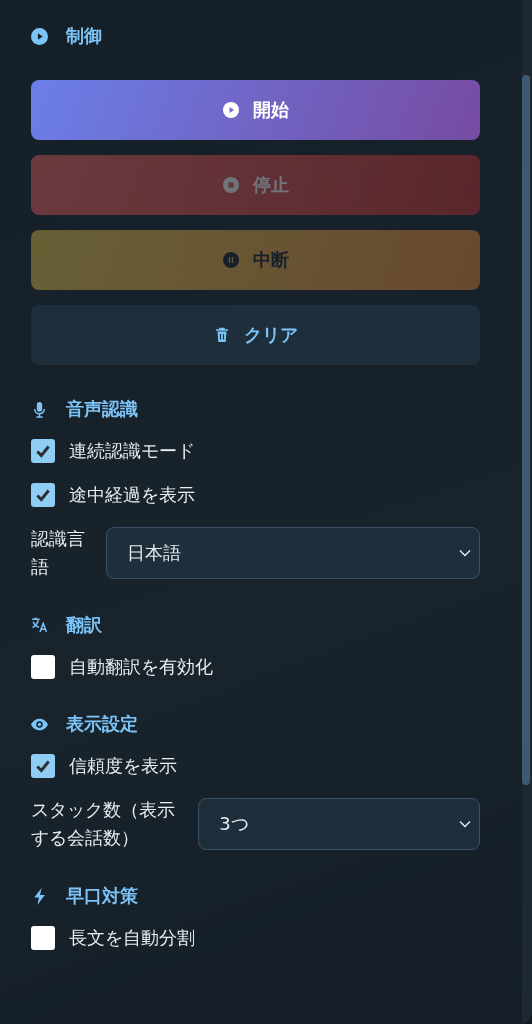  I want to click on section-title: 制御, so click(84, 36).